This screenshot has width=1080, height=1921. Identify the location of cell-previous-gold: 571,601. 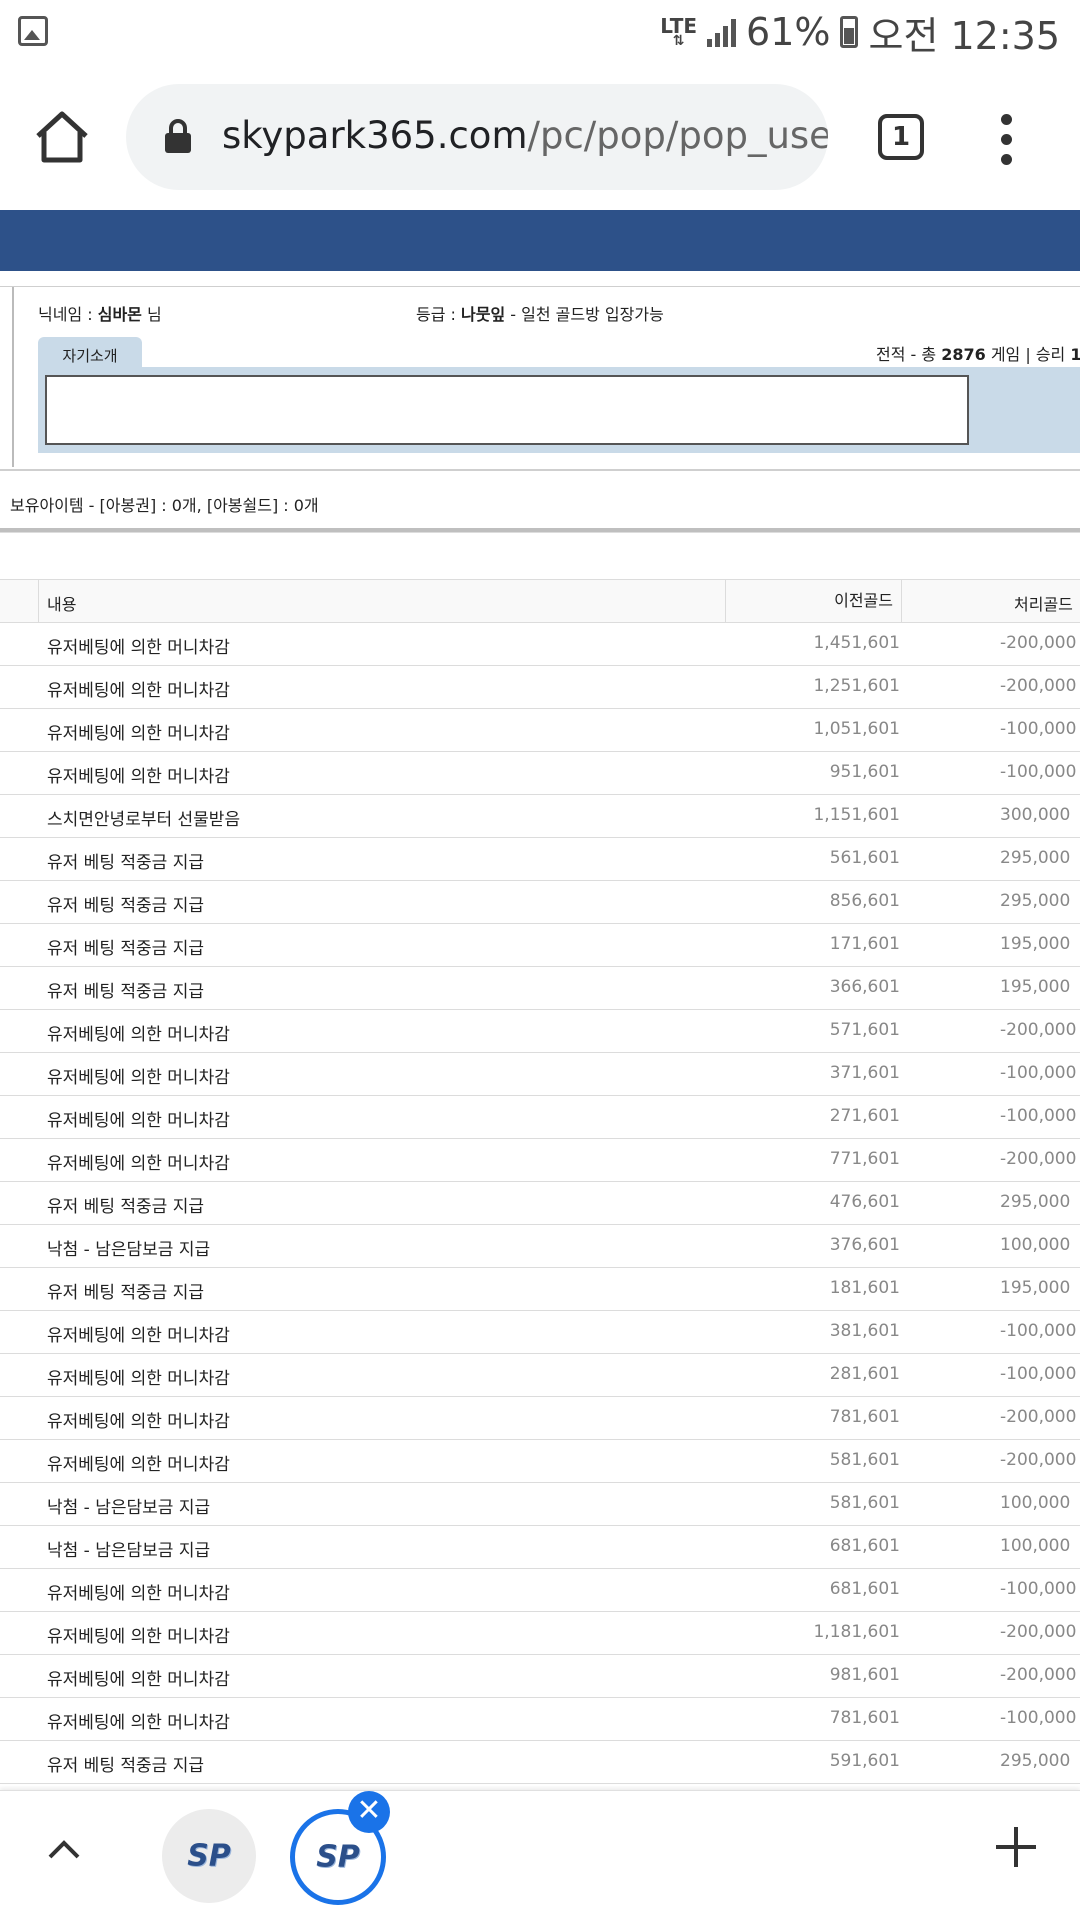
(864, 1030).